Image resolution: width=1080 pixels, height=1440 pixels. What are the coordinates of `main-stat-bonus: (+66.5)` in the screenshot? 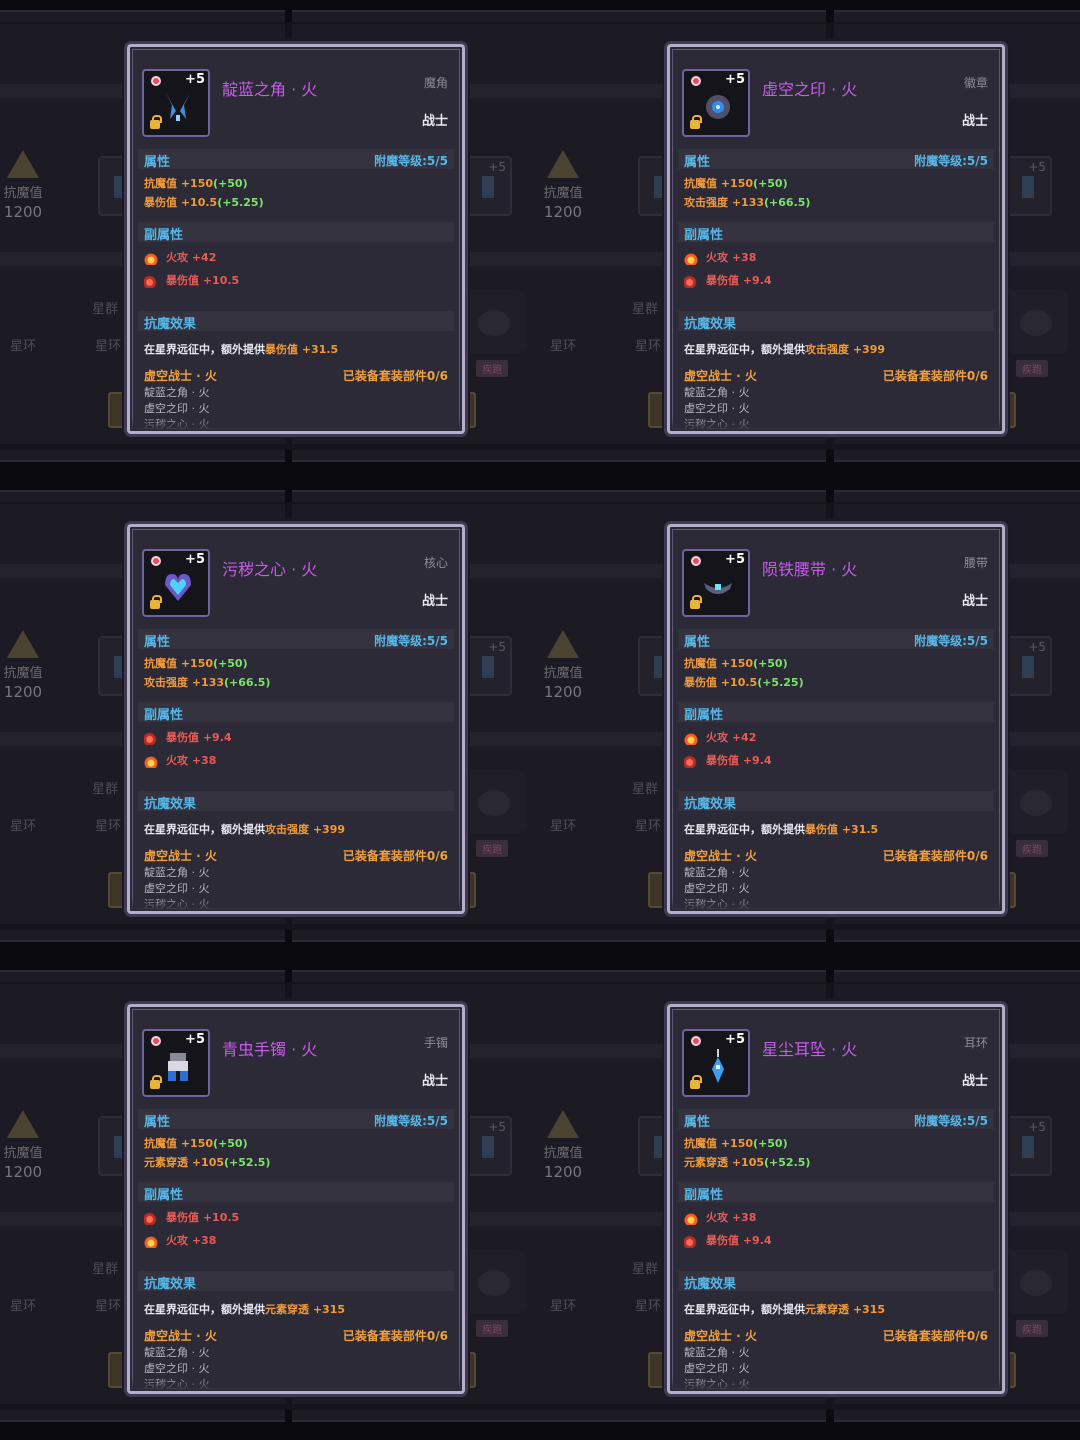 It's located at (787, 202).